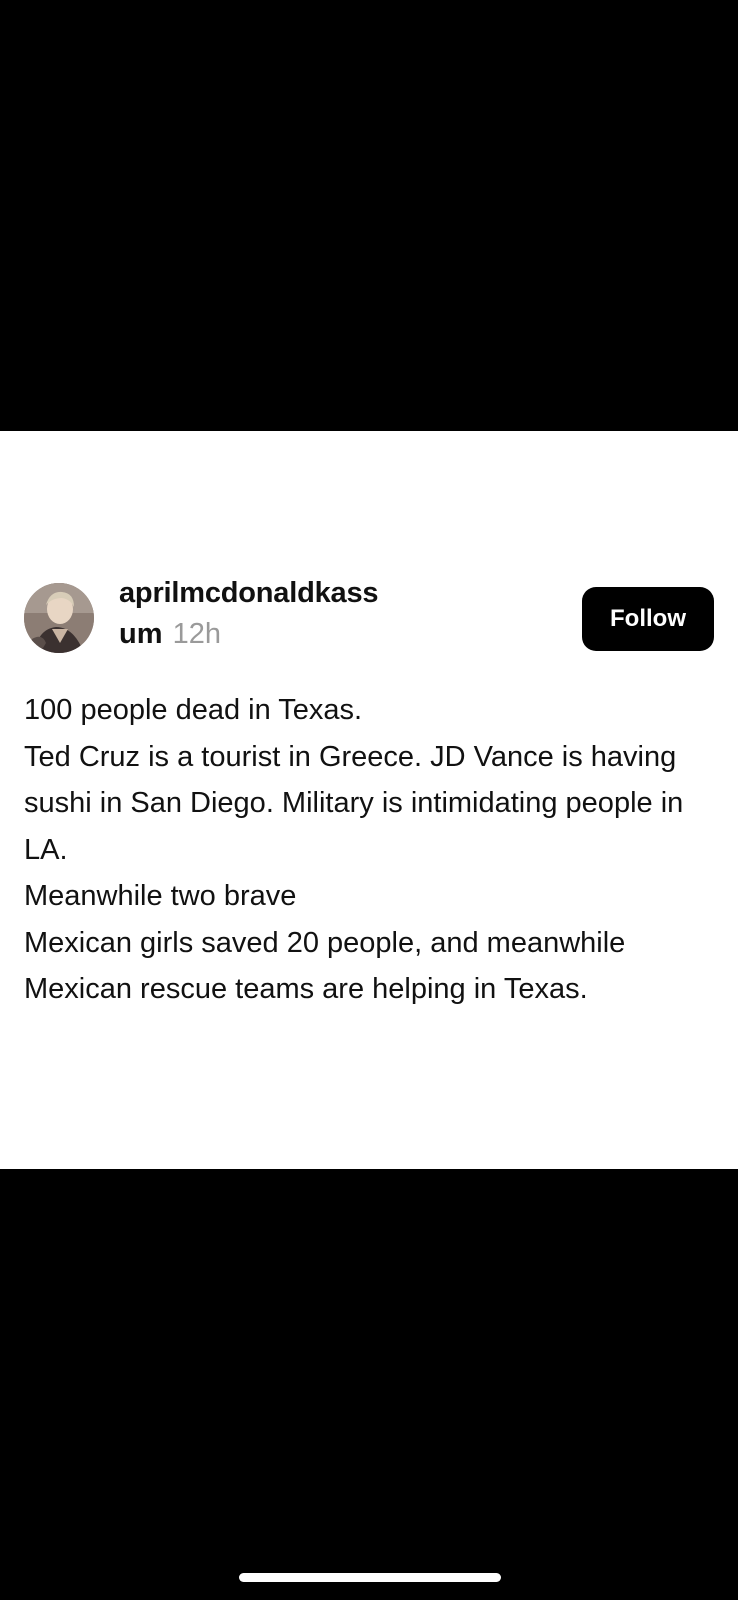 This screenshot has height=1600, width=738. I want to click on avatar-photo-icon, so click(59, 618).